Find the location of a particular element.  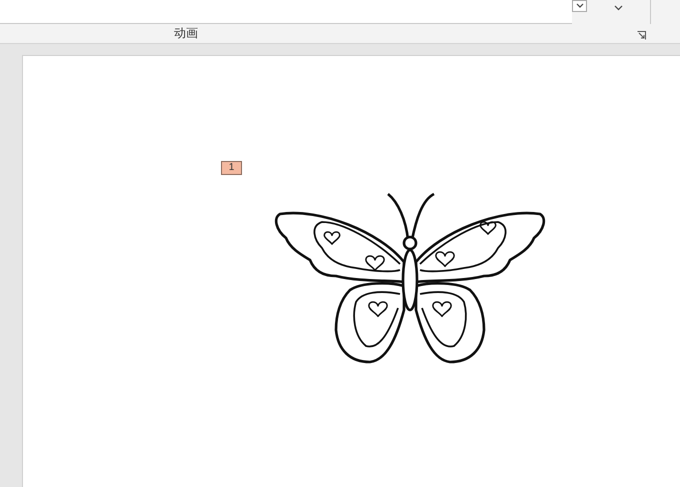

caret-icon is located at coordinates (580, 6).